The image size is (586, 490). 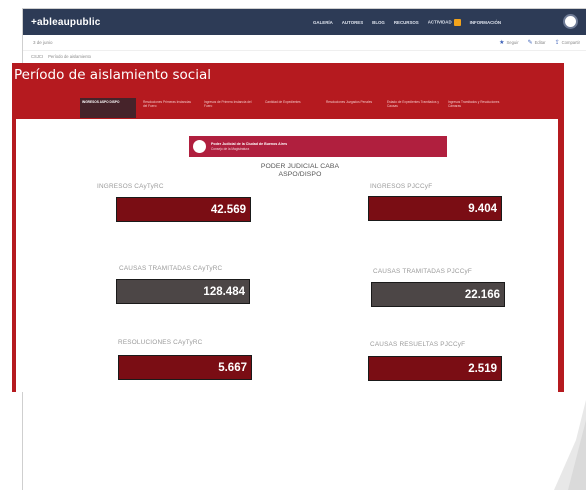 What do you see at coordinates (112, 75) in the screenshot?
I see `page-title: Período de aislamiento social` at bounding box center [112, 75].